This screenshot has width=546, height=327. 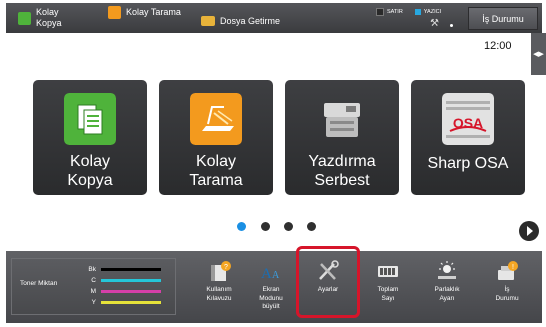 What do you see at coordinates (271, 298) in the screenshot?
I see `ekran-modunu-buyult-label: Ekran Modunu büyült` at bounding box center [271, 298].